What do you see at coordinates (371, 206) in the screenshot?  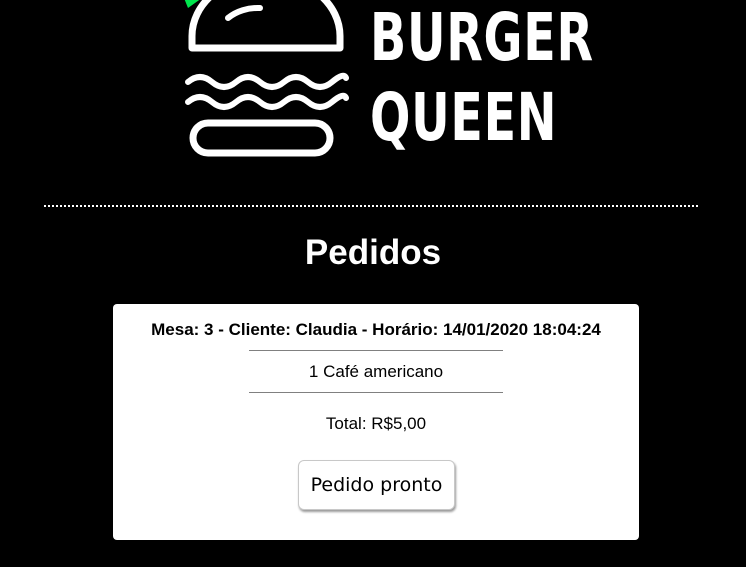 I see `header-divider` at bounding box center [371, 206].